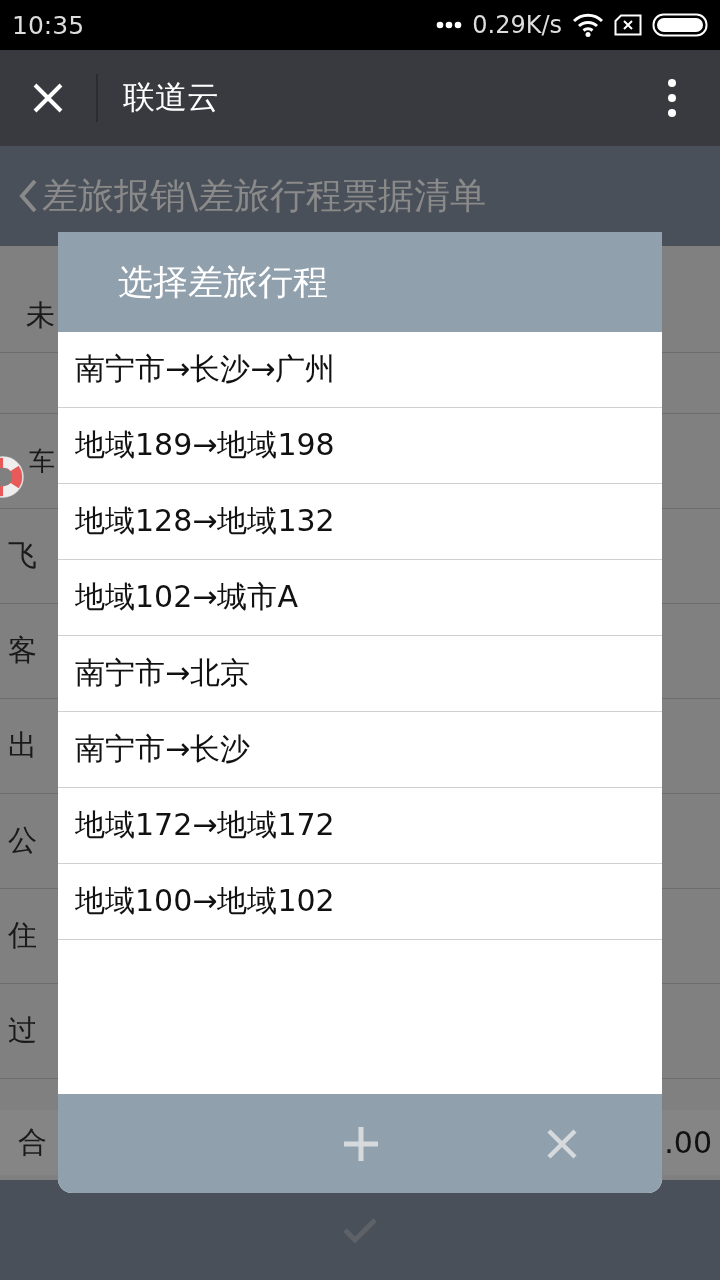 Image resolution: width=720 pixels, height=1280 pixels. Describe the element at coordinates (22, 745) in the screenshot. I see `row-label: 出` at that location.